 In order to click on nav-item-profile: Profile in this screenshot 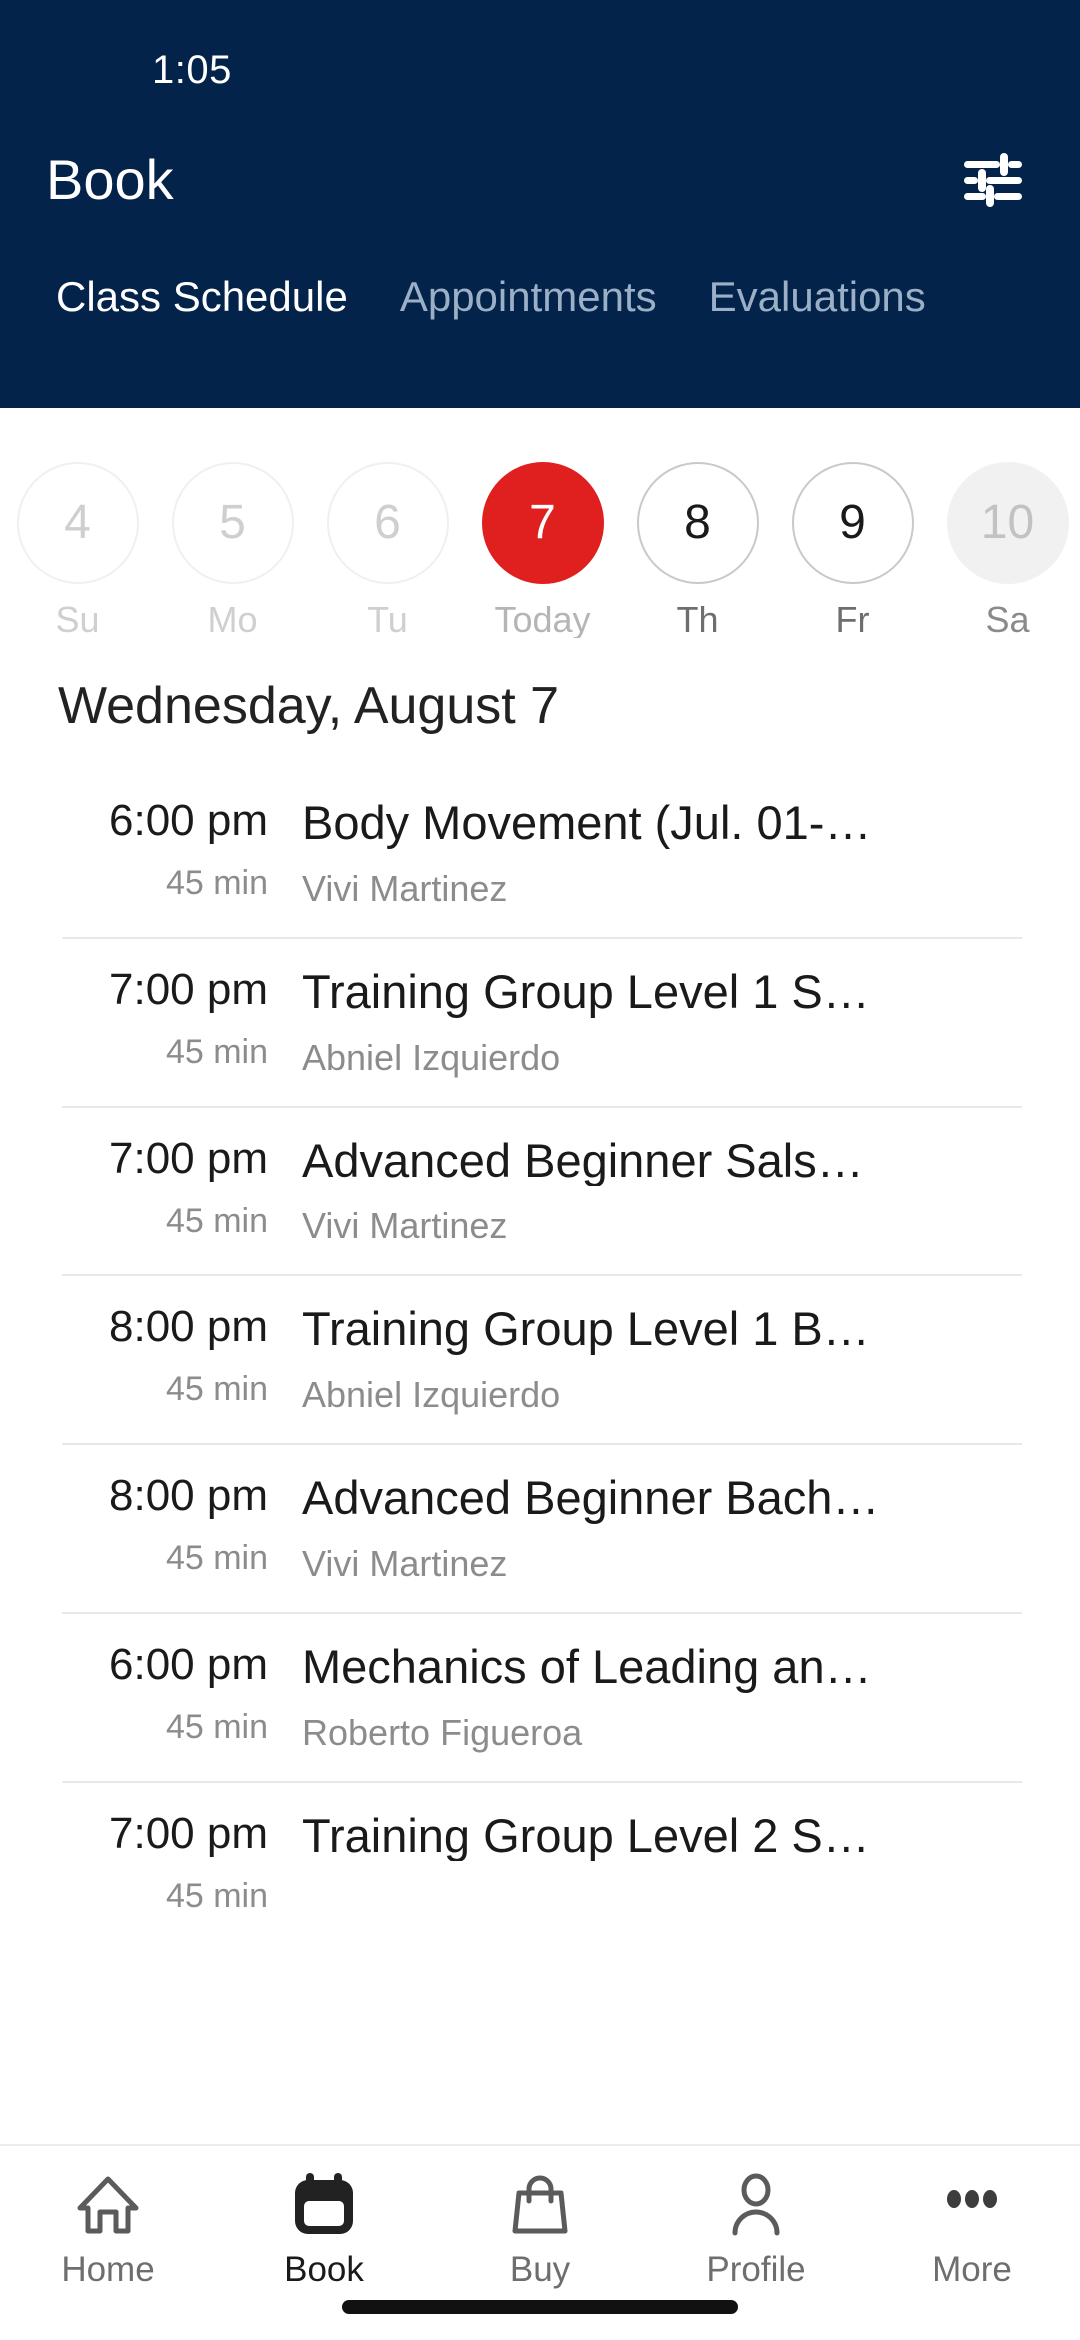, I will do `click(756, 2227)`.